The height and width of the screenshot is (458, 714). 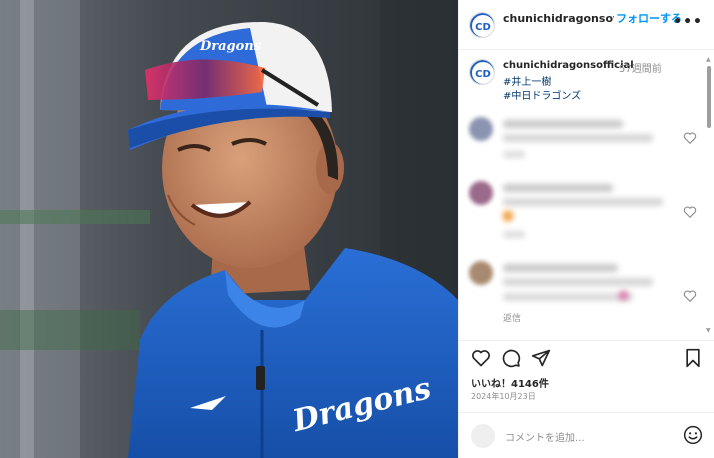 What do you see at coordinates (693, 435) in the screenshot?
I see `emoji-icon` at bounding box center [693, 435].